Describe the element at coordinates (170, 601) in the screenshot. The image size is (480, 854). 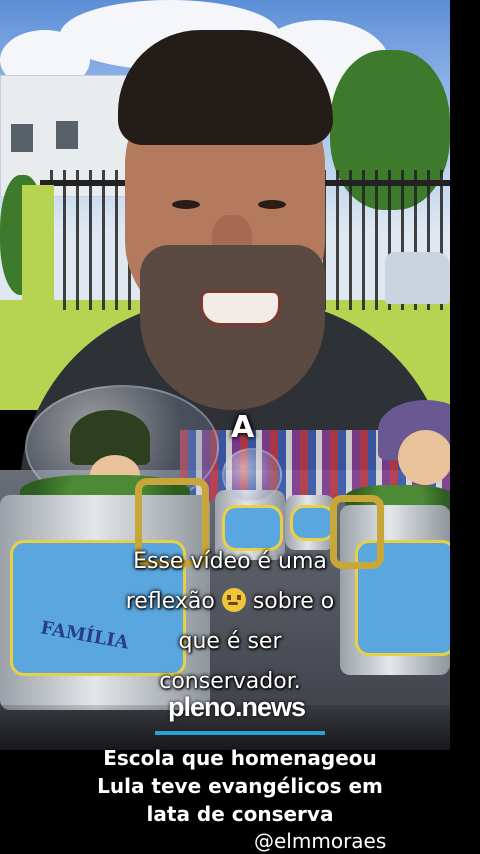
I see `caption-line-2a: reflexão` at that location.